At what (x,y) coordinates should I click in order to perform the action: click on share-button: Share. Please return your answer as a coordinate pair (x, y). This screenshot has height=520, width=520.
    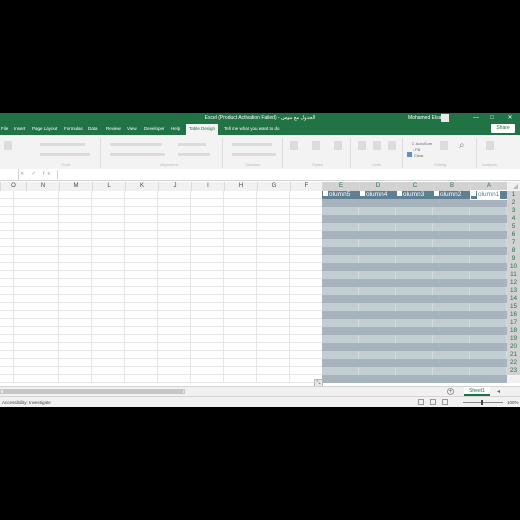
    Looking at the image, I should click on (503, 128).